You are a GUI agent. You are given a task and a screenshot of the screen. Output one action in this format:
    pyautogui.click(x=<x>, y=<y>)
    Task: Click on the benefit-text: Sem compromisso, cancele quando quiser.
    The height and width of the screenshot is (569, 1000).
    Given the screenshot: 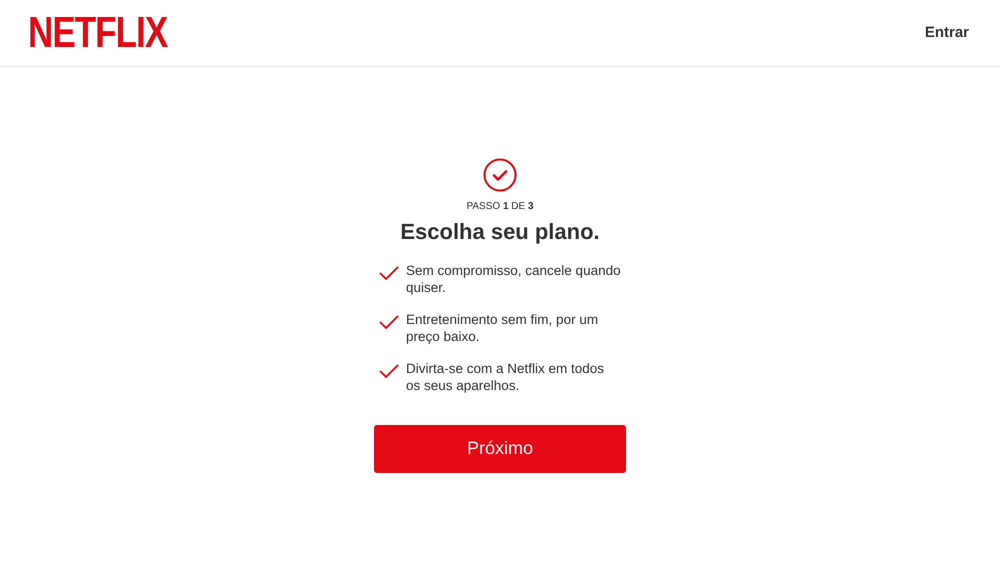 What is the action you would take?
    pyautogui.click(x=513, y=279)
    